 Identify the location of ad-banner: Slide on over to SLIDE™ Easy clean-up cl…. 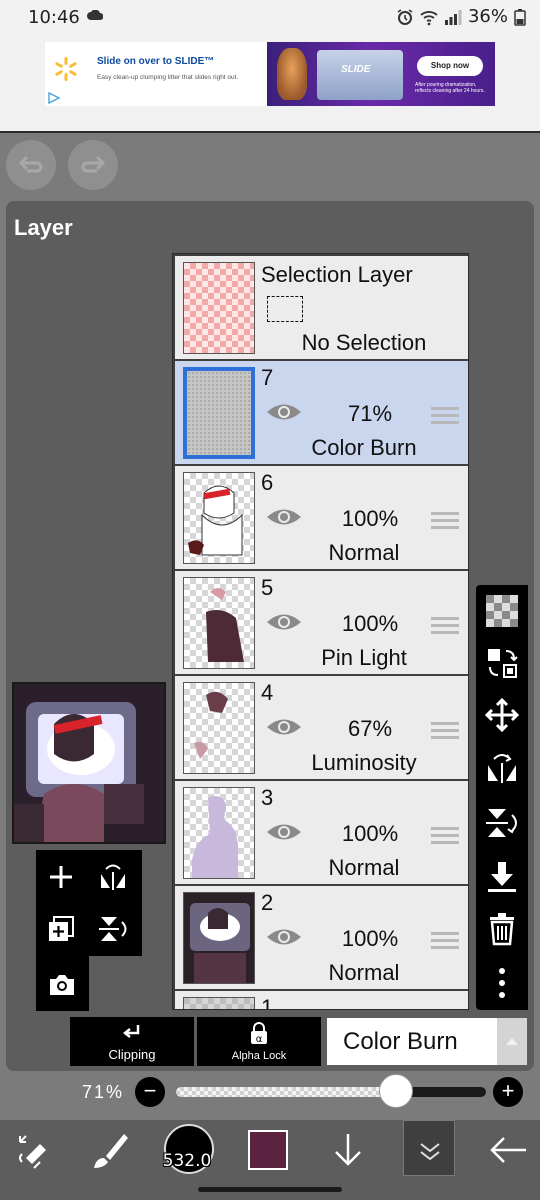
(270, 74).